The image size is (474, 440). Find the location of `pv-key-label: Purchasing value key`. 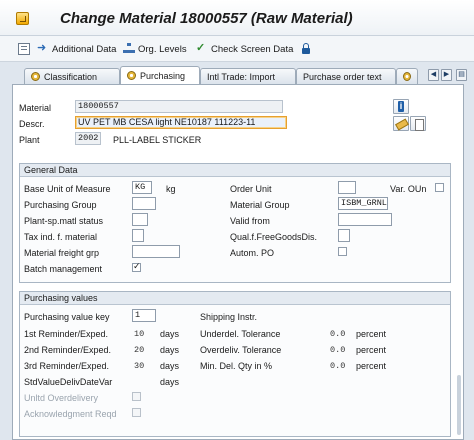

pv-key-label: Purchasing value key is located at coordinates (67, 317).